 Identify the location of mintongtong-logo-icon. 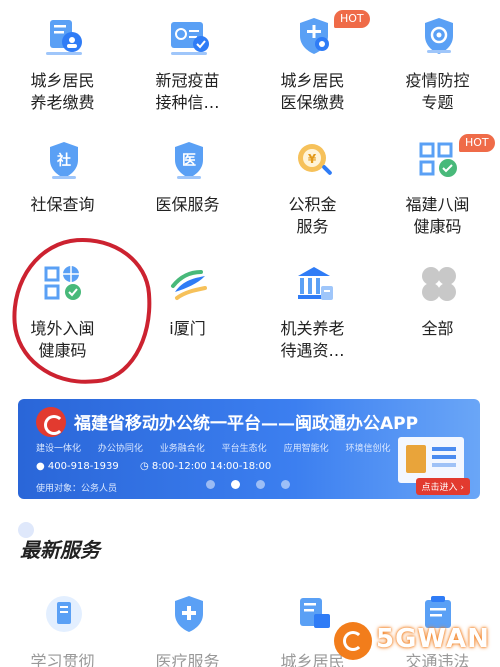
(51, 422).